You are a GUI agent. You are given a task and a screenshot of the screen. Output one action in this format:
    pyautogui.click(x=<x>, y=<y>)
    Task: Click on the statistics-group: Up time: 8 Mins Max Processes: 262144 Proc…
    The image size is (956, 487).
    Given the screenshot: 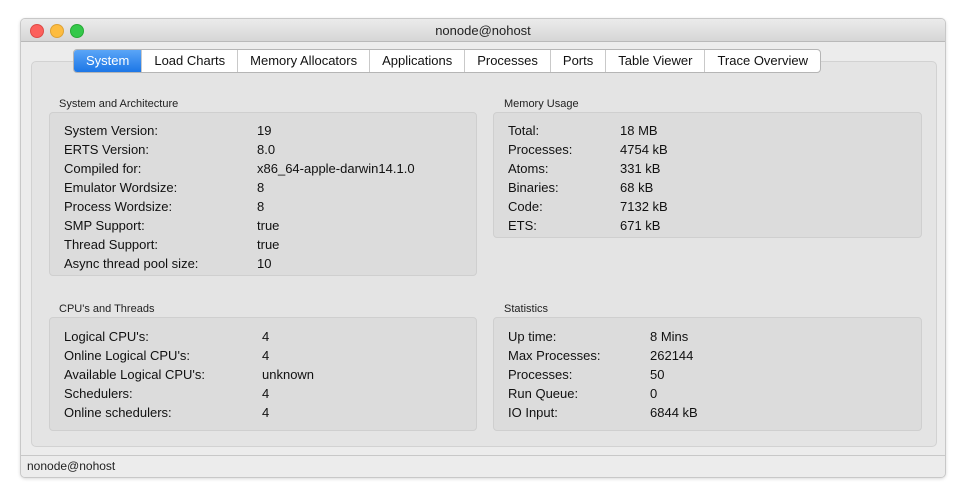 What is the action you would take?
    pyautogui.click(x=707, y=374)
    